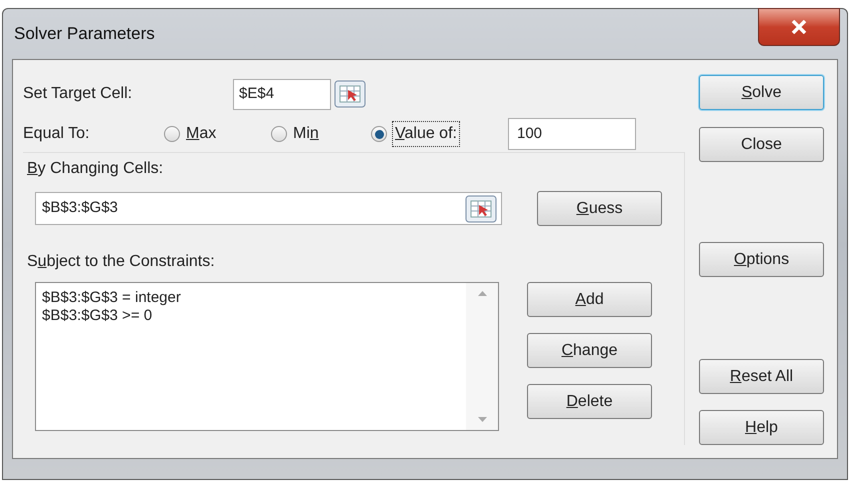  What do you see at coordinates (599, 208) in the screenshot?
I see `guess-button: Guess` at bounding box center [599, 208].